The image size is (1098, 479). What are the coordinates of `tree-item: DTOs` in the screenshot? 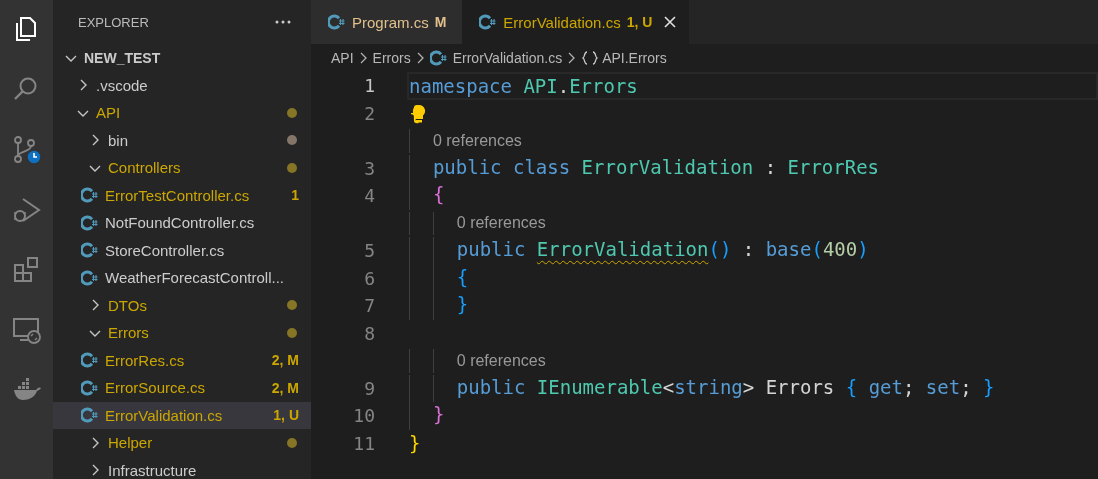 It's located at (182, 305).